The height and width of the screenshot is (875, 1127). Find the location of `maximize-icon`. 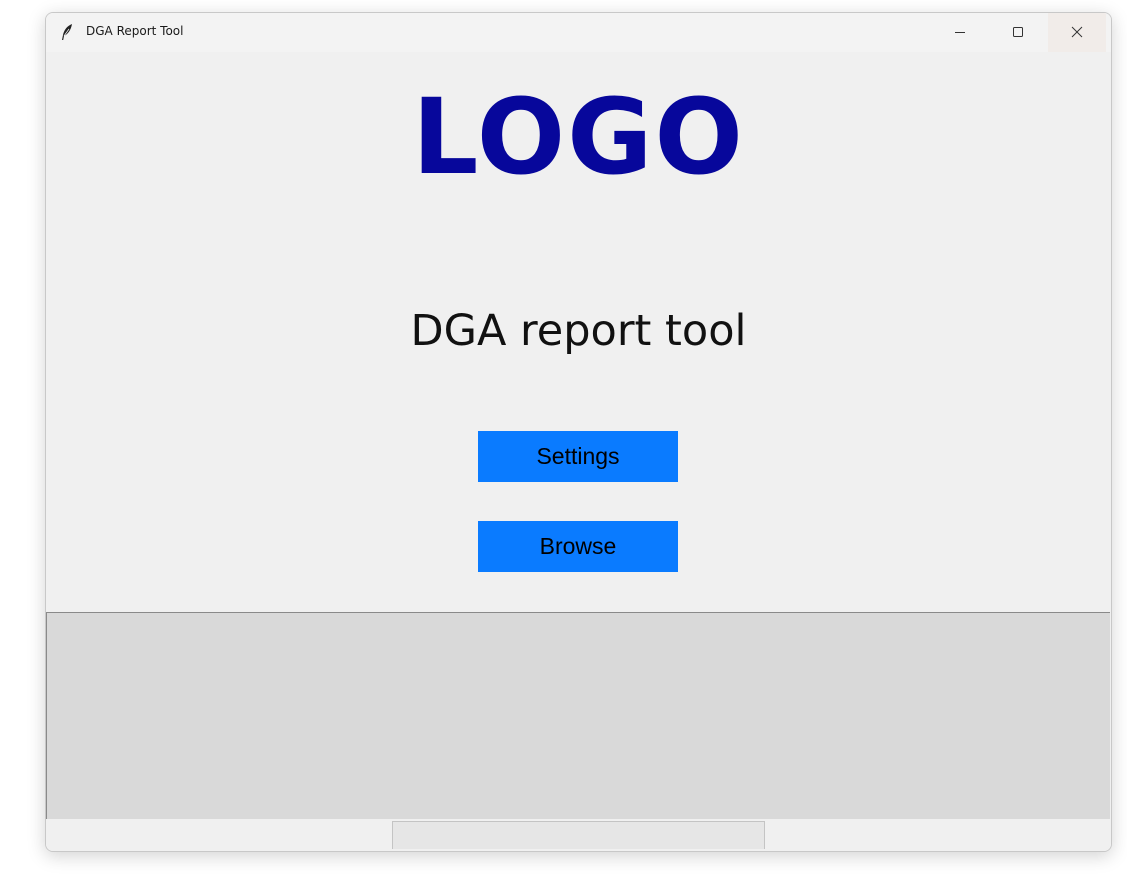

maximize-icon is located at coordinates (1018, 32).